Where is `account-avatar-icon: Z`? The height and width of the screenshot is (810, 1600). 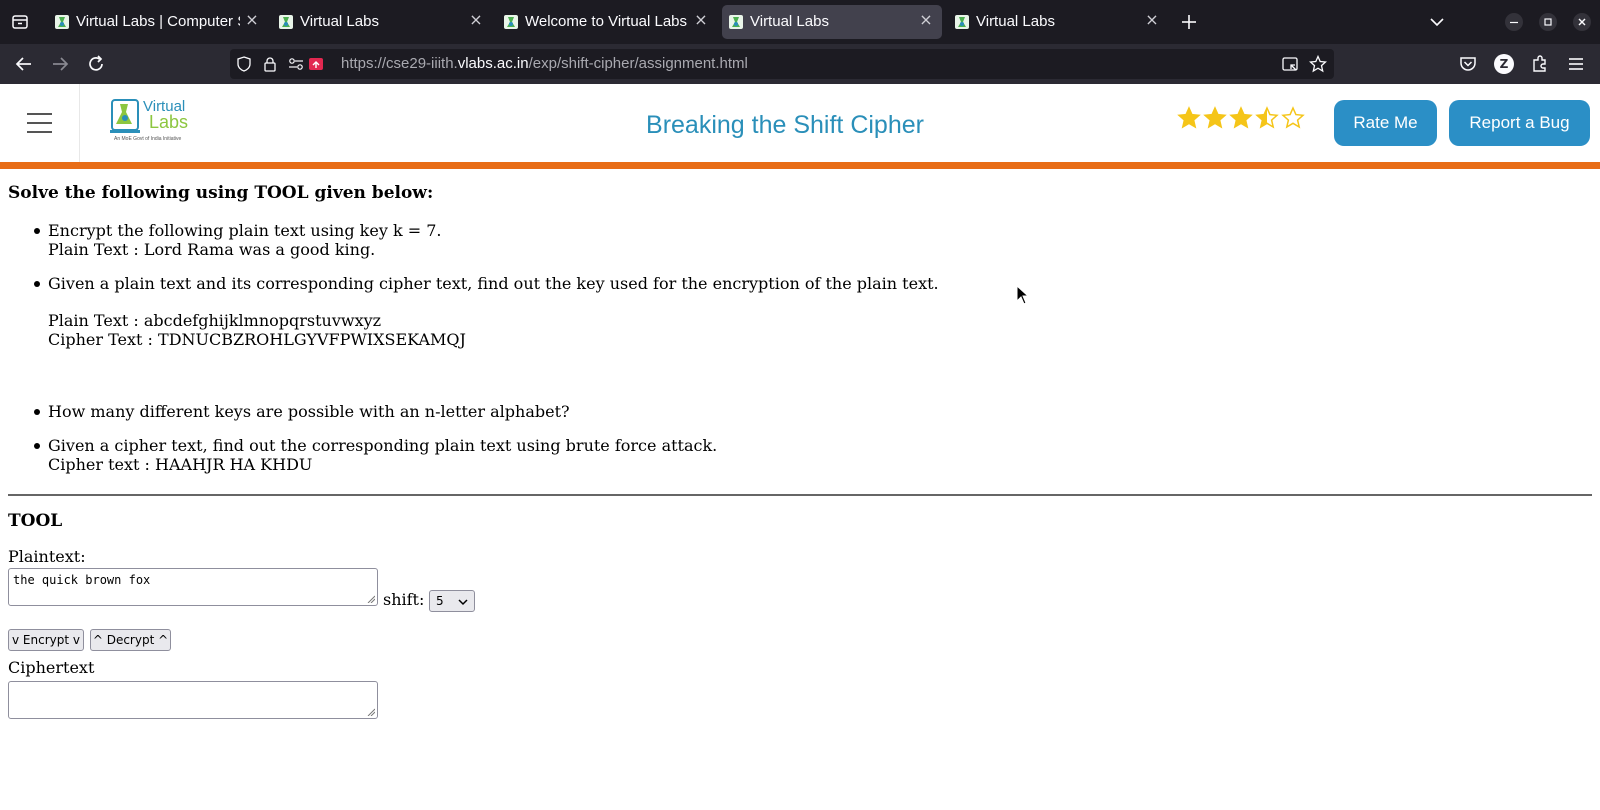
account-avatar-icon: Z is located at coordinates (1504, 64).